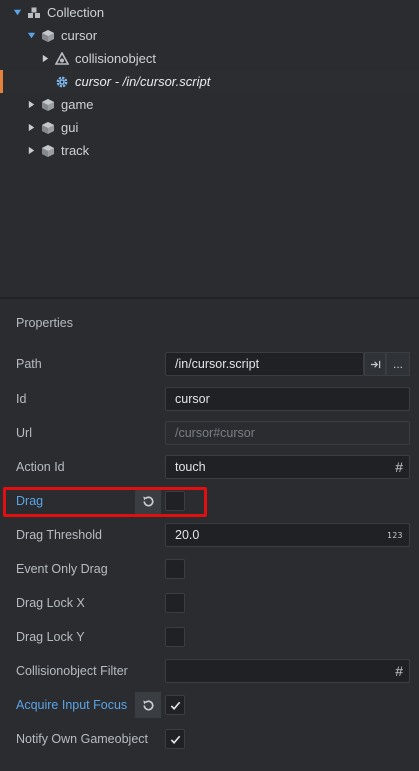 The image size is (419, 771). Describe the element at coordinates (50, 603) in the screenshot. I see `drag-lock-x-label: Drag Lock X` at that location.